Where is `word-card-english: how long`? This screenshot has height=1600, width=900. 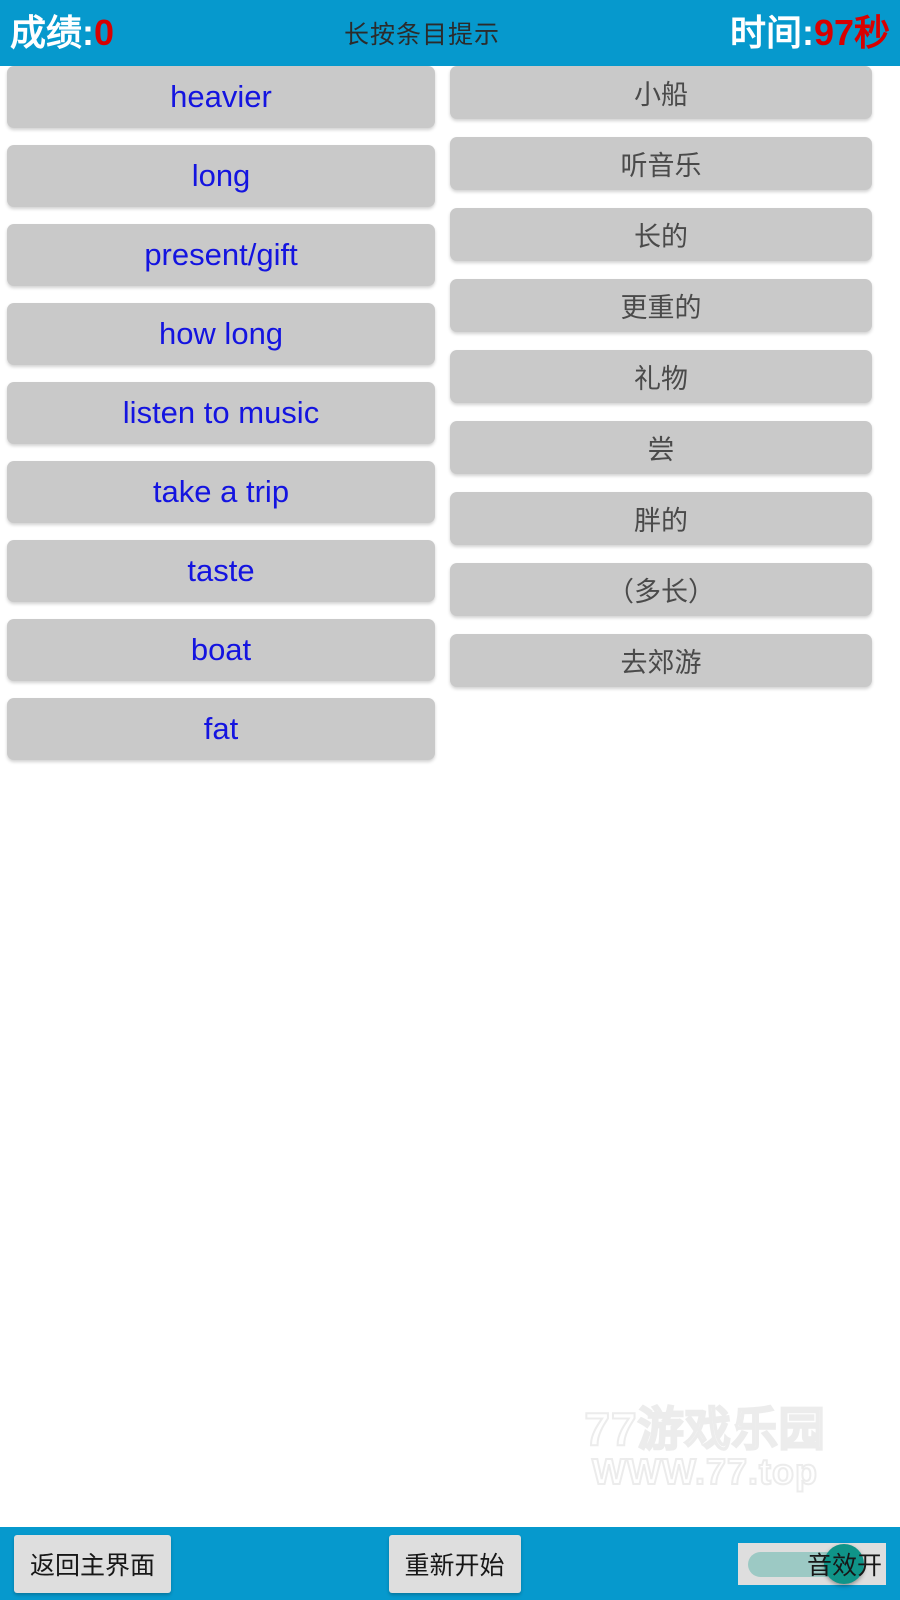 word-card-english: how long is located at coordinates (221, 334).